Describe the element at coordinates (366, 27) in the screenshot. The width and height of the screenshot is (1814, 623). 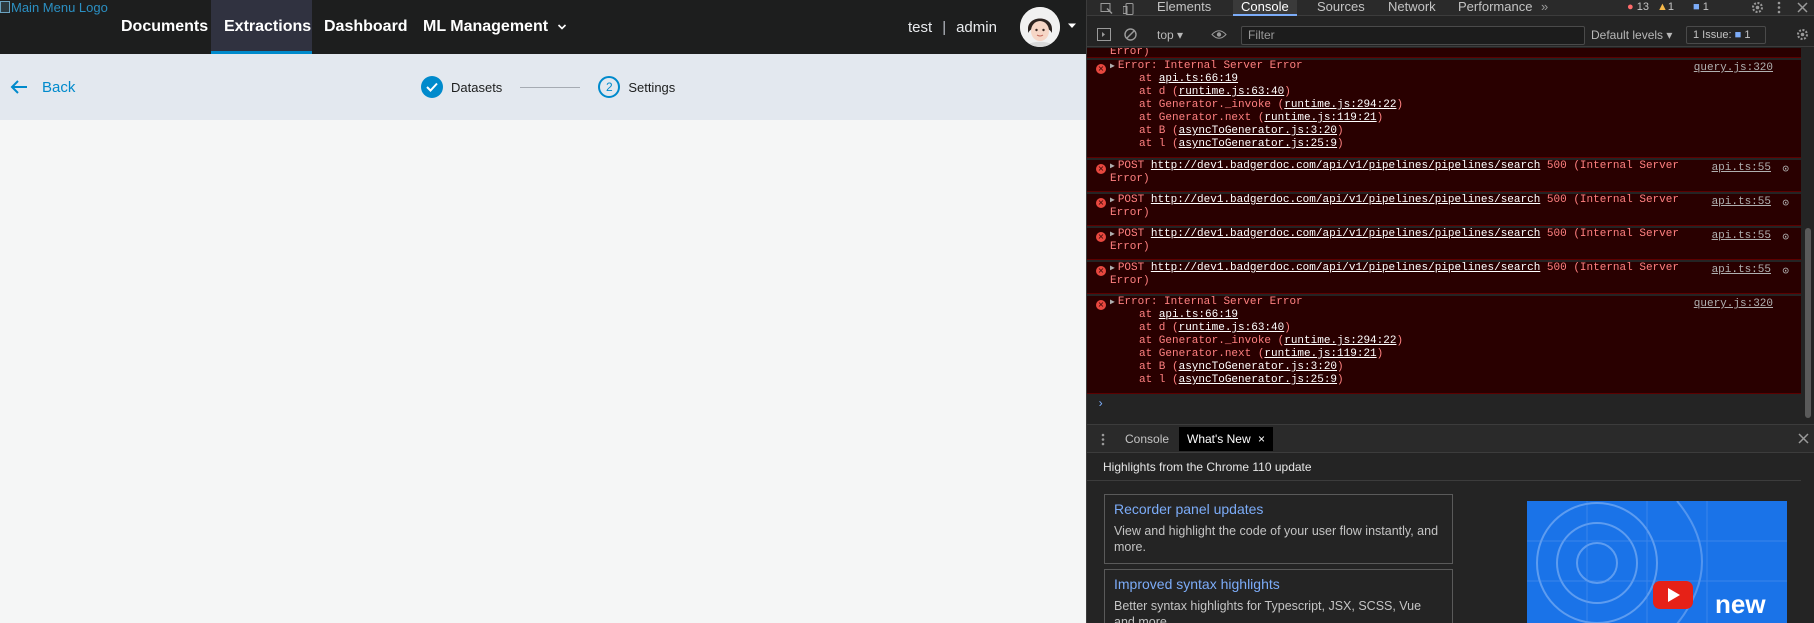
I see `nav-dashboard: Dashboard` at that location.